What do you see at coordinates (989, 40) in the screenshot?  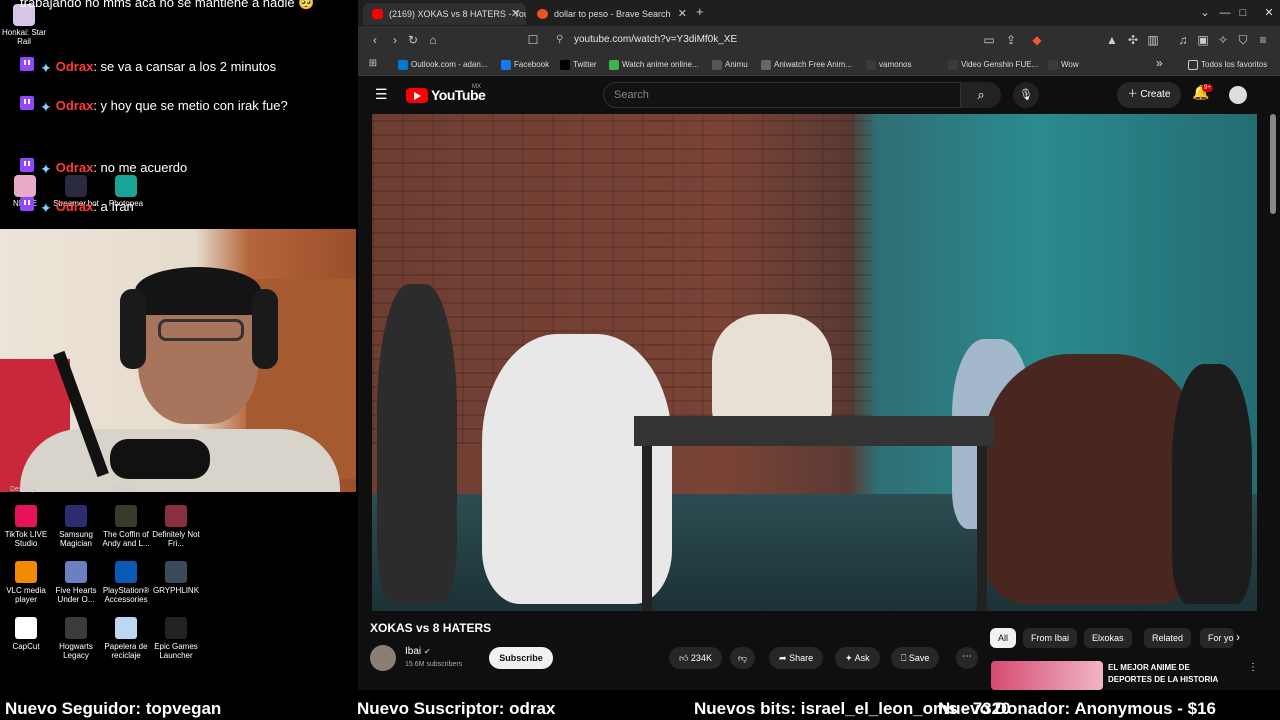 I see `cast-icon: ▭` at bounding box center [989, 40].